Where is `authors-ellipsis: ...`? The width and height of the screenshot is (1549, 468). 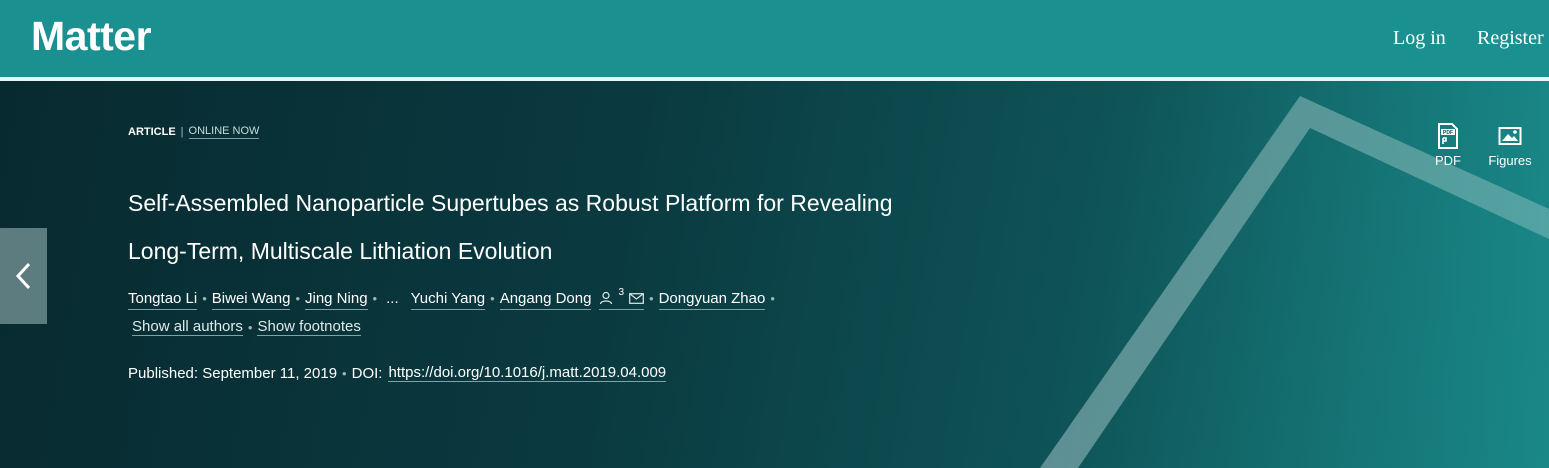
authors-ellipsis: ... is located at coordinates (392, 298).